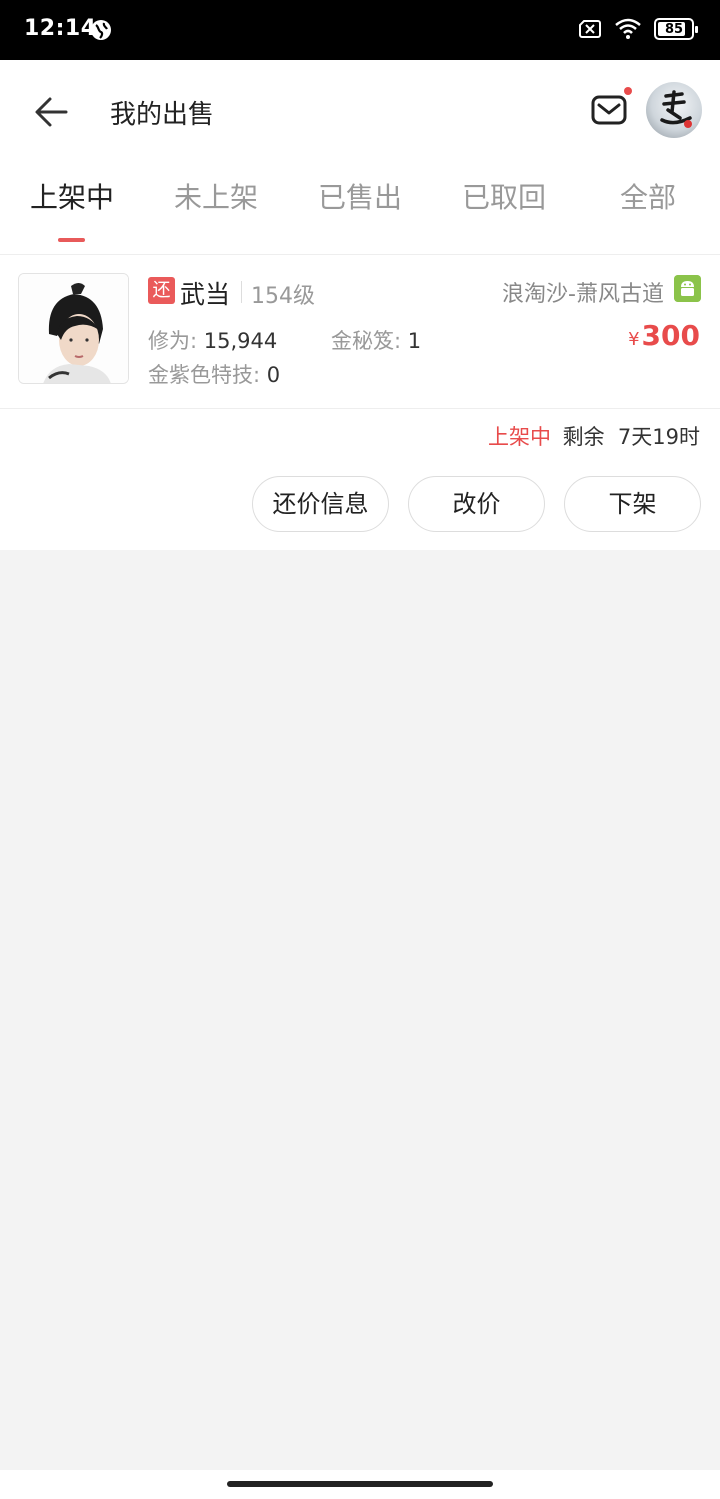 This screenshot has width=720, height=1499. What do you see at coordinates (241, 292) in the screenshot?
I see `divider` at bounding box center [241, 292].